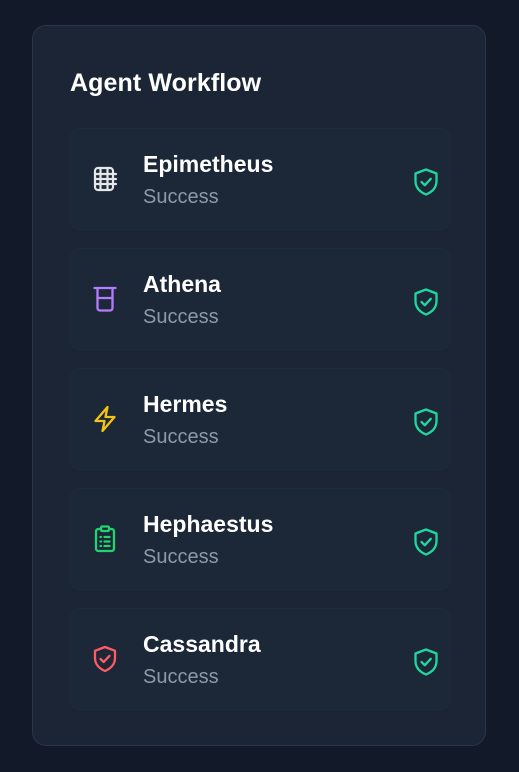 The height and width of the screenshot is (772, 519). What do you see at coordinates (166, 83) in the screenshot?
I see `panel-title: Agent Workflow` at bounding box center [166, 83].